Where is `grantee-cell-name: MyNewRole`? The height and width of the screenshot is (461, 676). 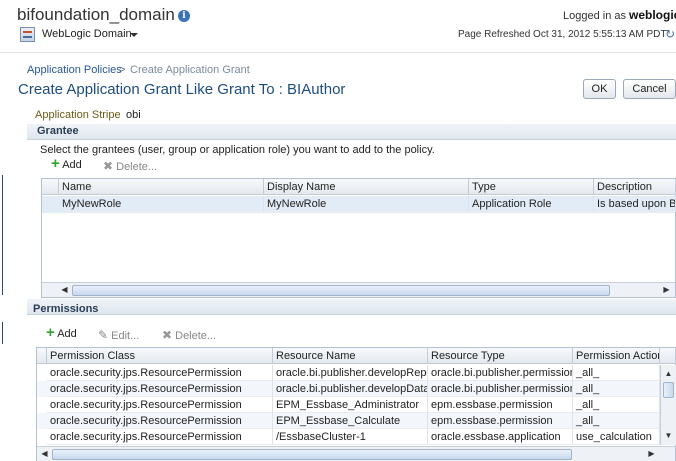
grantee-cell-name: MyNewRole is located at coordinates (161, 204).